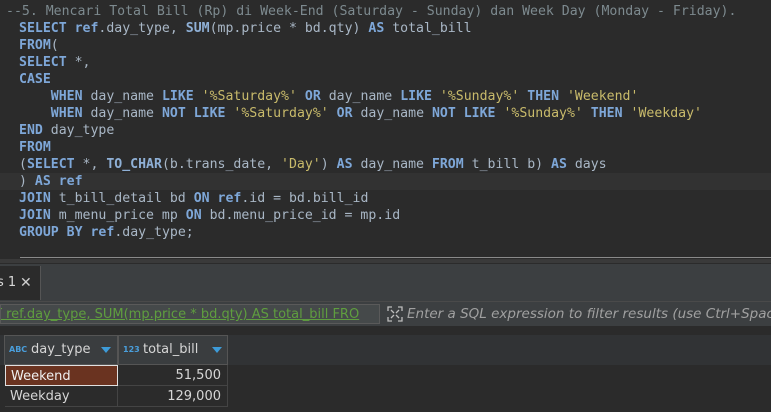 This screenshot has width=771, height=412. Describe the element at coordinates (249, 96) in the screenshot. I see `code-token: '%Saturday%'` at that location.